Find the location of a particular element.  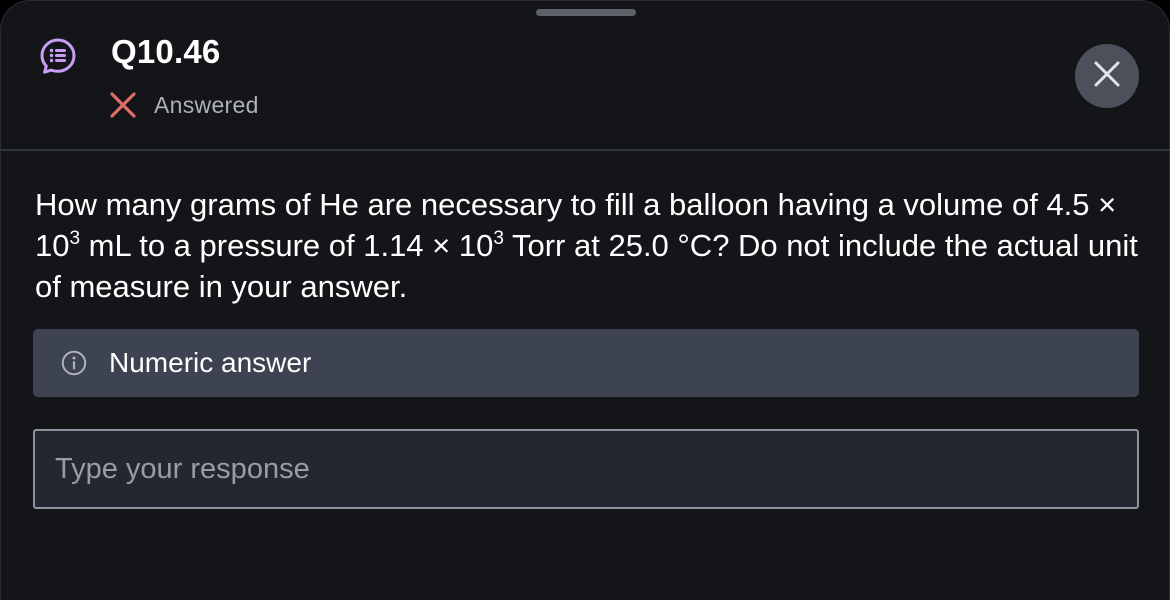

answer-type-banner: Numeric answer is located at coordinates (586, 363).